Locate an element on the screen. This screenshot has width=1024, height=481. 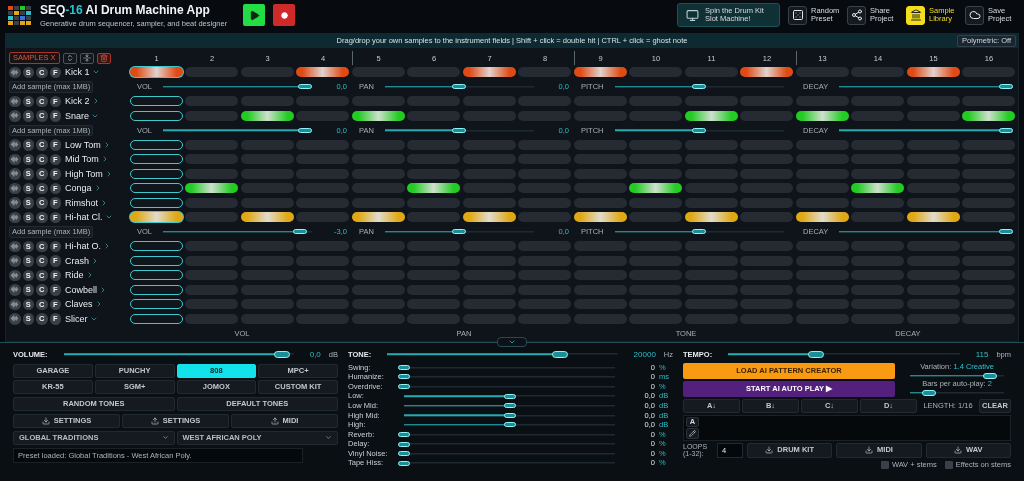
tempo-value: 115 is located at coordinates (982, 354).